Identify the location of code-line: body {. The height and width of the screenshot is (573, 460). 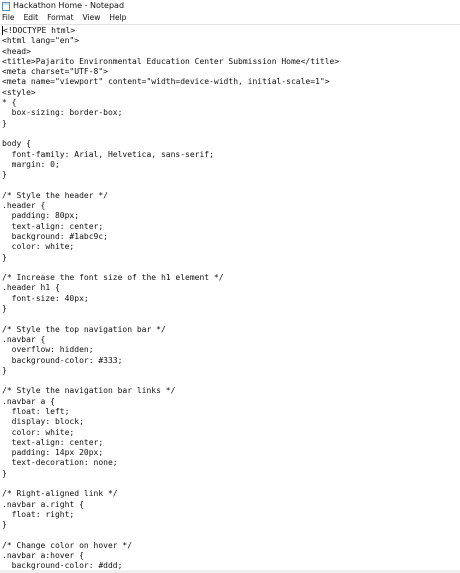
(231, 144).